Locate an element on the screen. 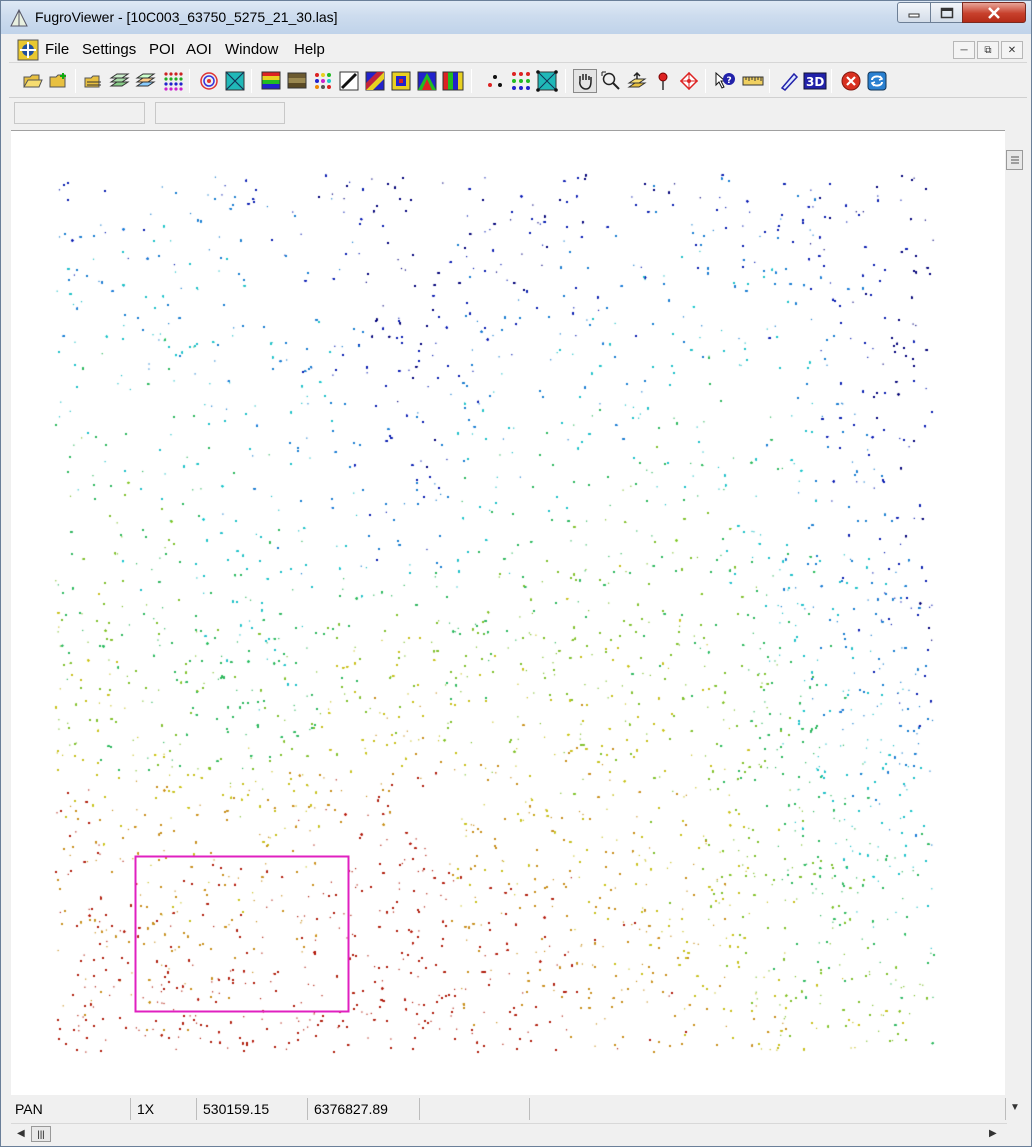  mdi-close-button: ✕ is located at coordinates (1012, 50).